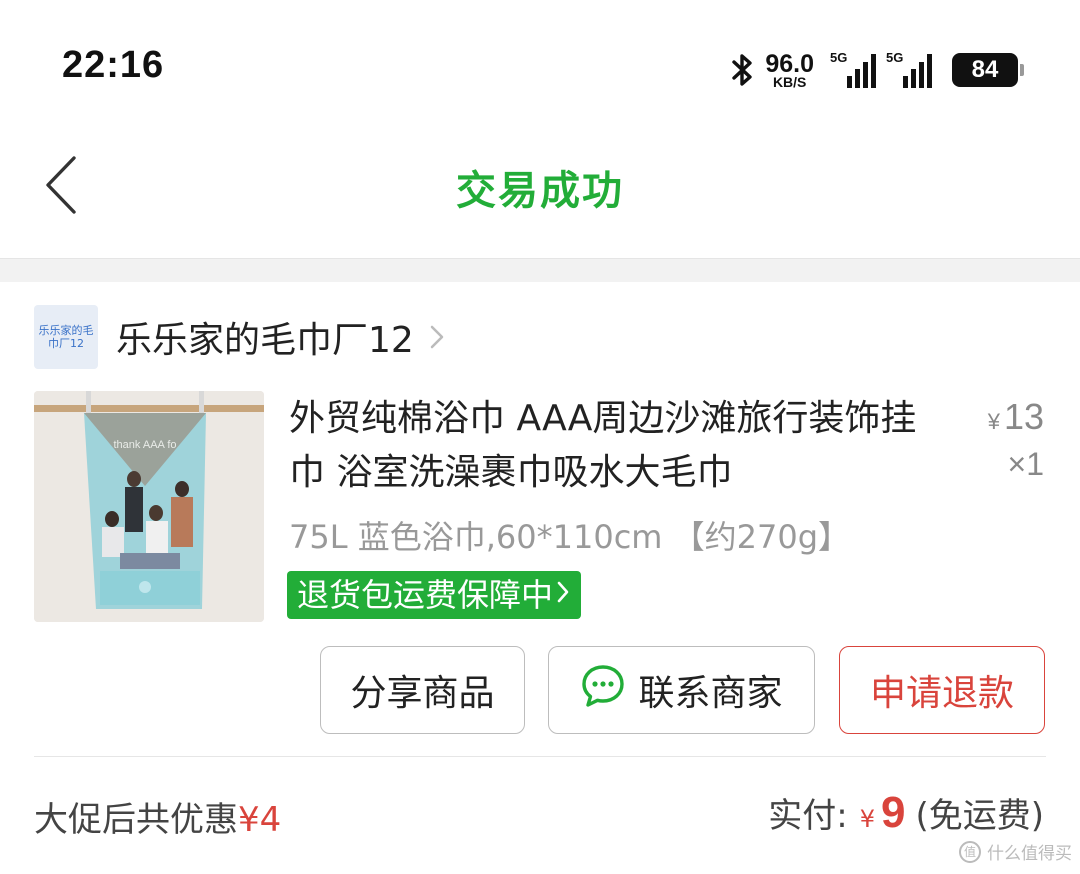 The width and height of the screenshot is (1080, 874). I want to click on paid-amount: 9, so click(893, 812).